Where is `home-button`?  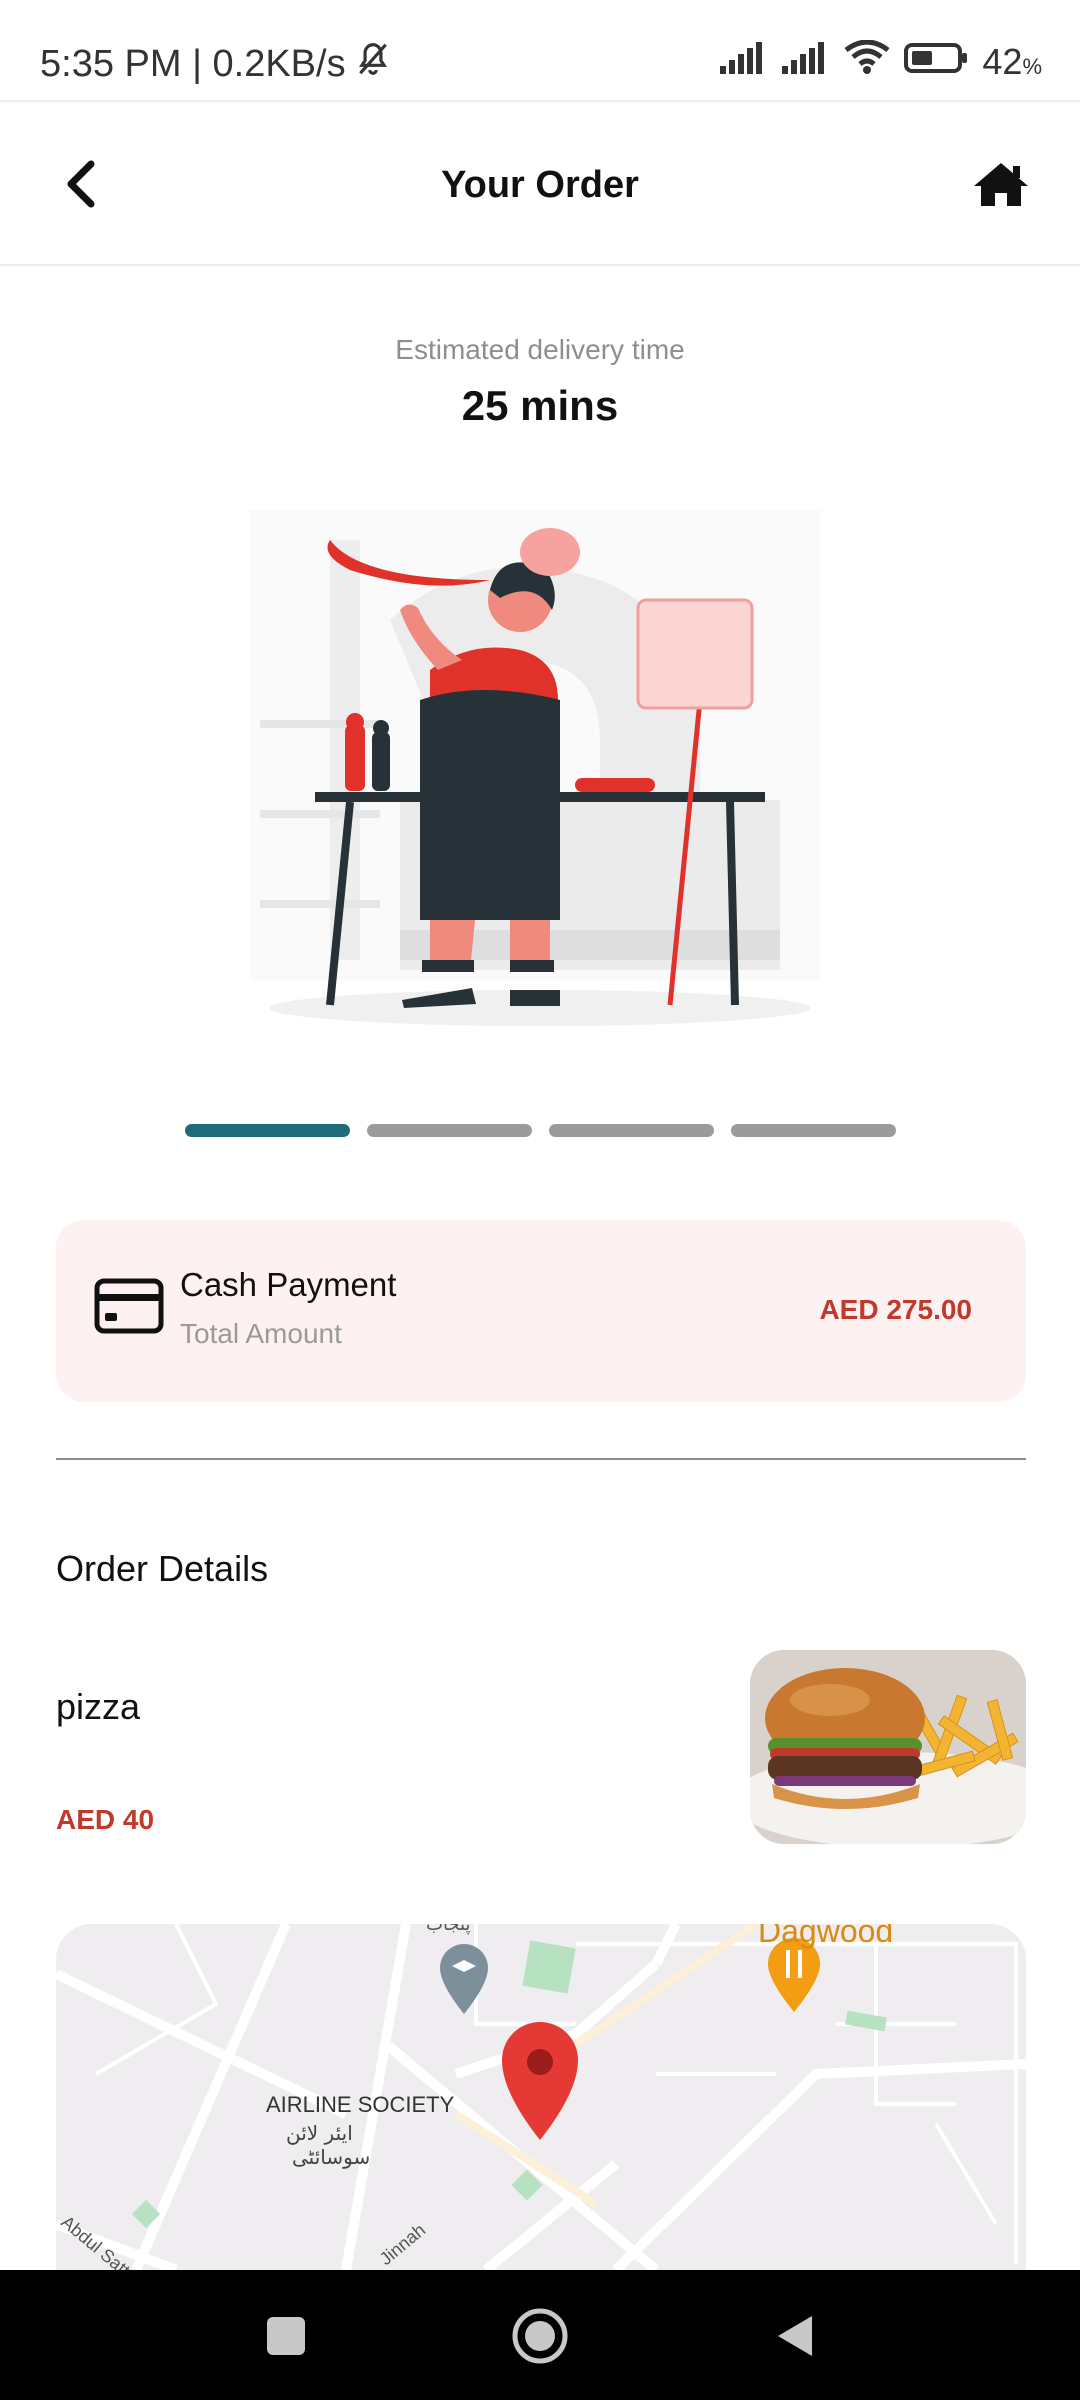
home-button is located at coordinates (1001, 184).